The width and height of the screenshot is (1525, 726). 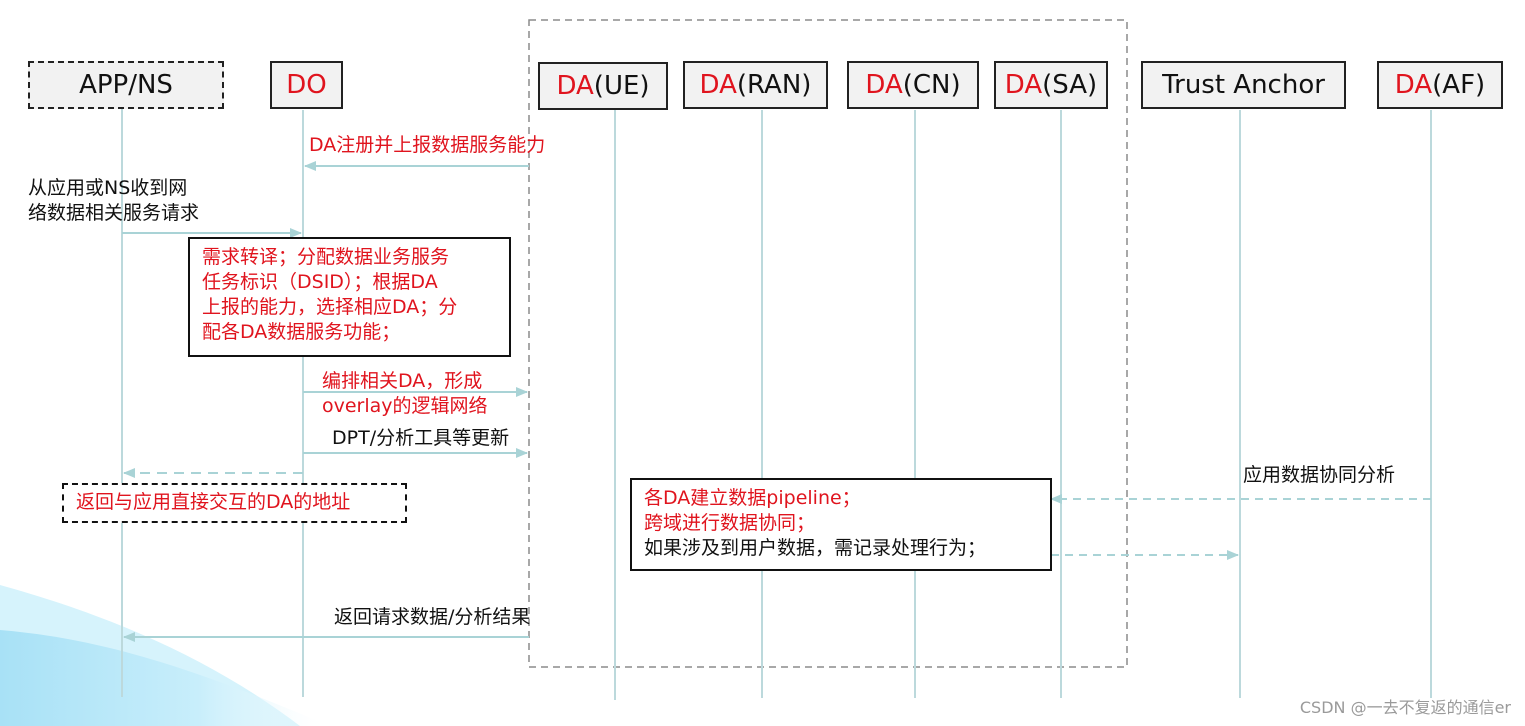 I want to click on note-line: 返回与应用直接交互的DA的地址, so click(x=213, y=502).